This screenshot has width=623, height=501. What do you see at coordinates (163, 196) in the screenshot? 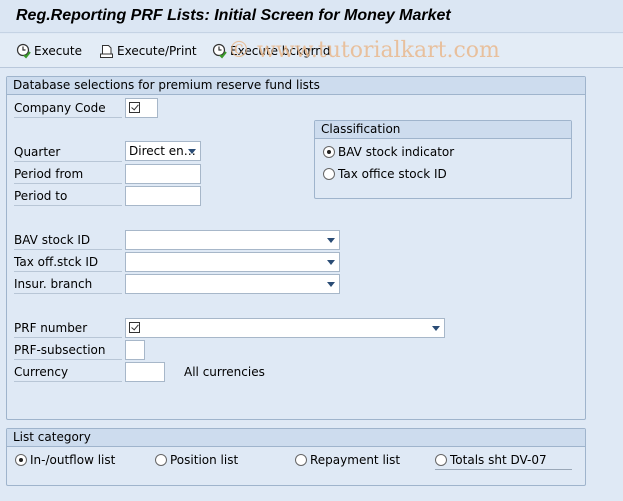
I see `period-to-input` at bounding box center [163, 196].